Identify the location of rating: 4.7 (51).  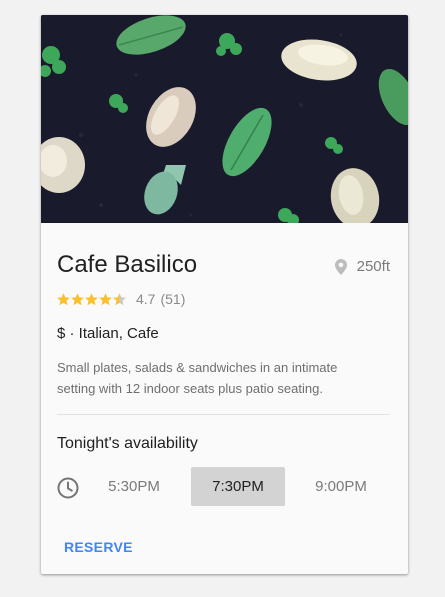
(121, 299).